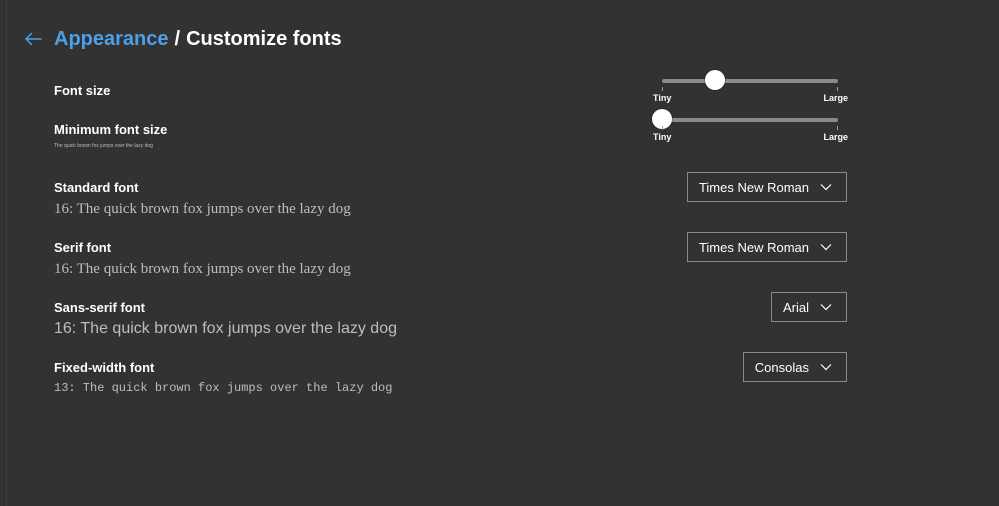  I want to click on font-size-slider-thumb, so click(714, 80).